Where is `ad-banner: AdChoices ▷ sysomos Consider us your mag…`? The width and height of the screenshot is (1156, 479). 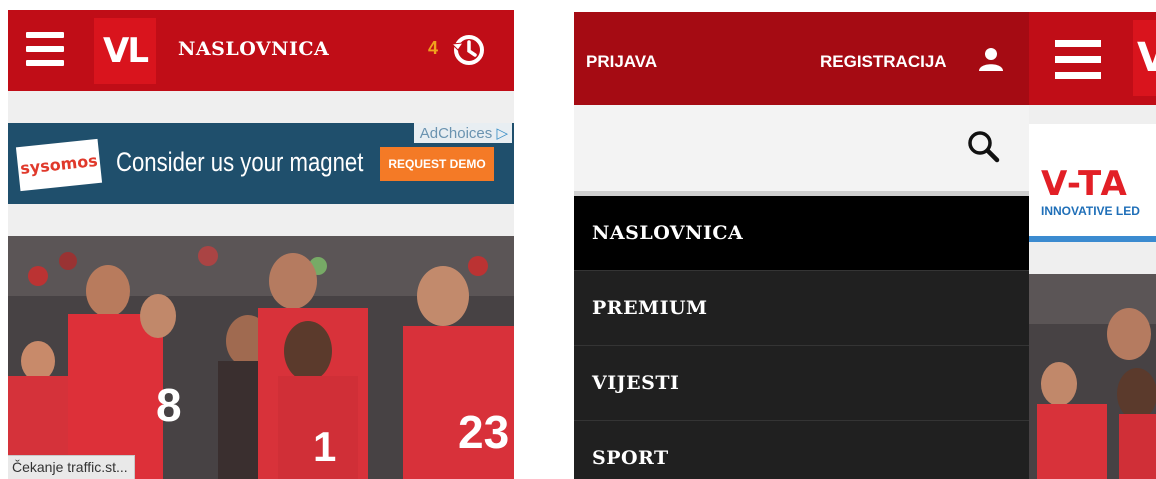 ad-banner: AdChoices ▷ sysomos Consider us your mag… is located at coordinates (261, 163).